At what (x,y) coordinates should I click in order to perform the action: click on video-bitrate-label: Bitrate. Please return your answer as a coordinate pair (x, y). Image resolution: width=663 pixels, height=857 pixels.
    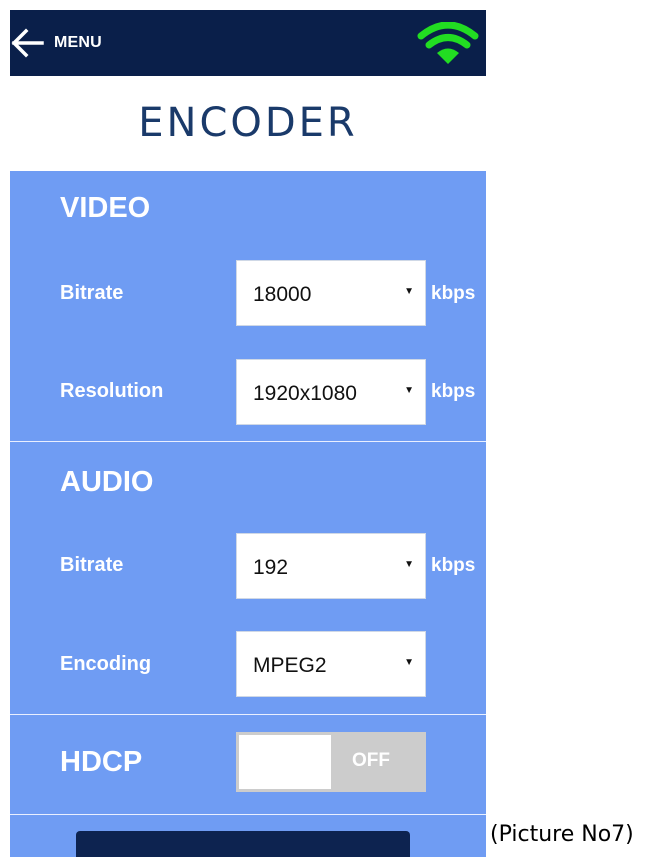
    Looking at the image, I should click on (92, 293).